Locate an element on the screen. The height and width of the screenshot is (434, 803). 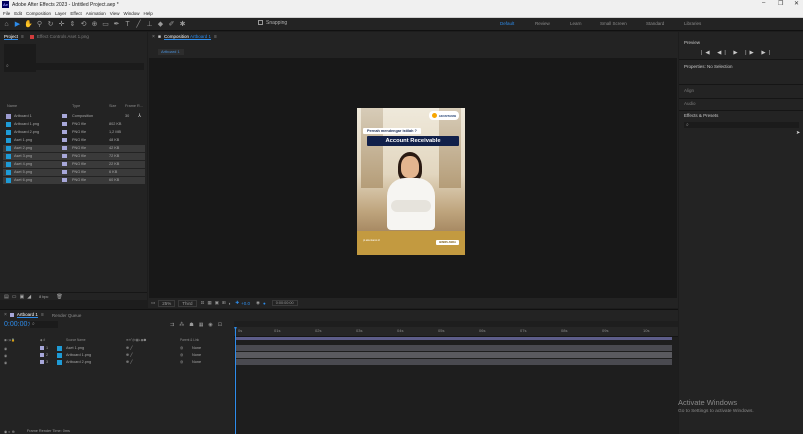
new-composition-icon: ▣ is located at coordinates (21, 297).